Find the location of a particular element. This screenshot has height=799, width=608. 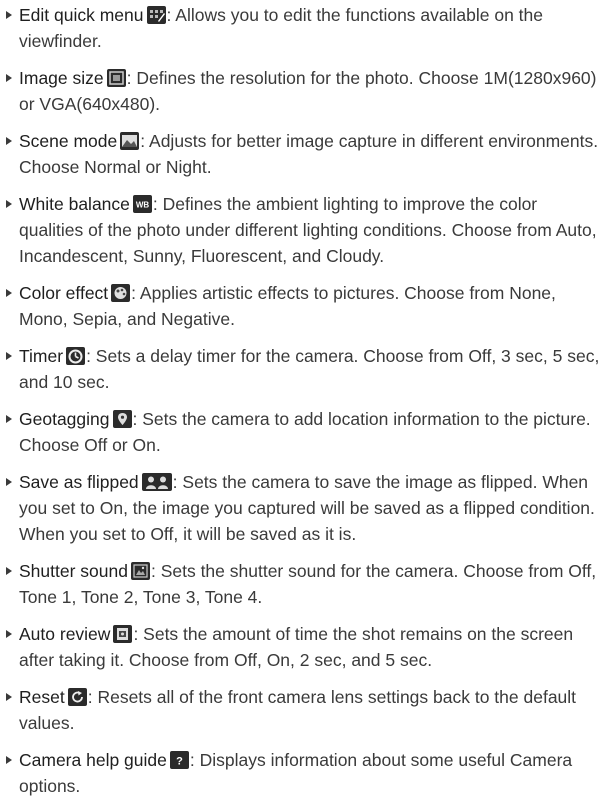

item-name: Save as flipped is located at coordinates (79, 482).